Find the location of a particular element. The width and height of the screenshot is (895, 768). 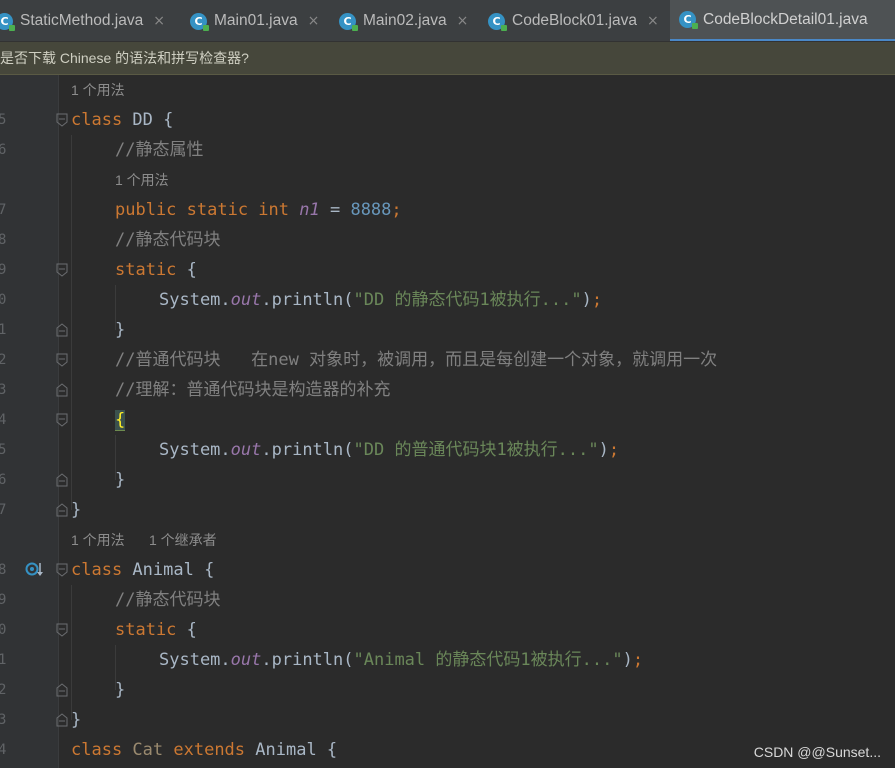

comment: //静态代码块 is located at coordinates (168, 240).